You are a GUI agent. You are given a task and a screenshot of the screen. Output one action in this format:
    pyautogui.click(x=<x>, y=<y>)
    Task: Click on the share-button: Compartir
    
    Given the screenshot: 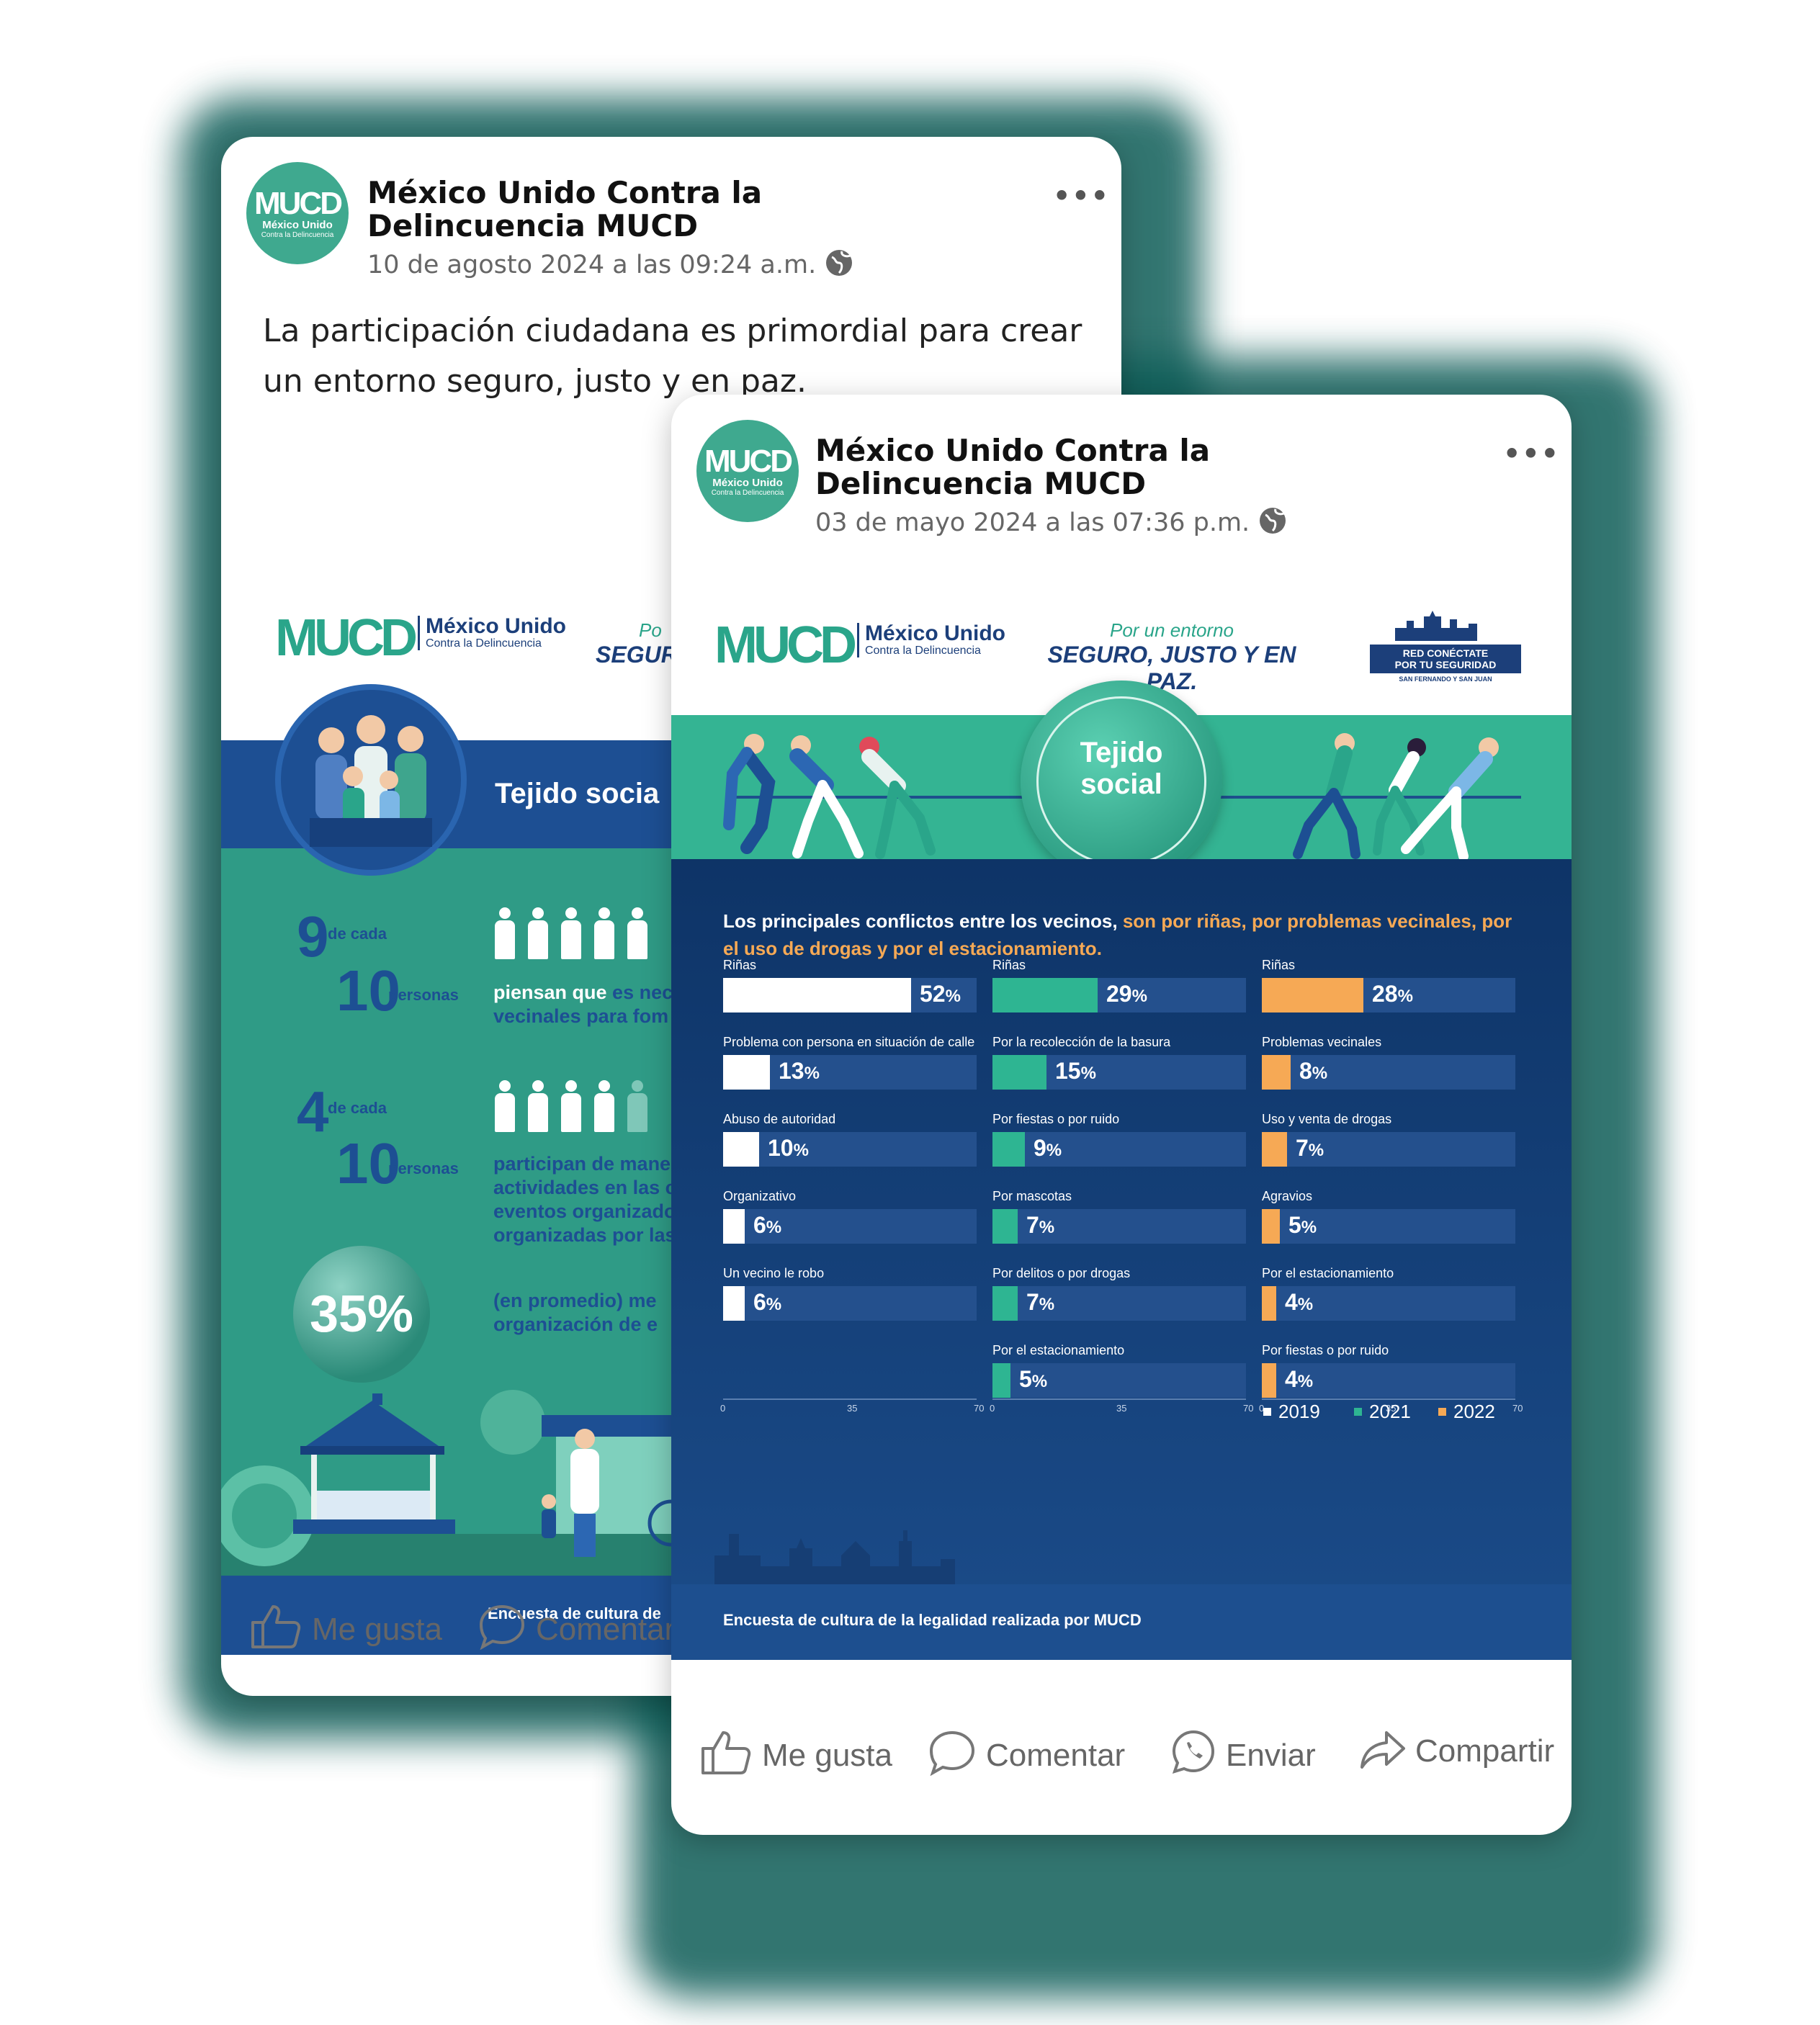 What is the action you would take?
    pyautogui.click(x=1456, y=1750)
    